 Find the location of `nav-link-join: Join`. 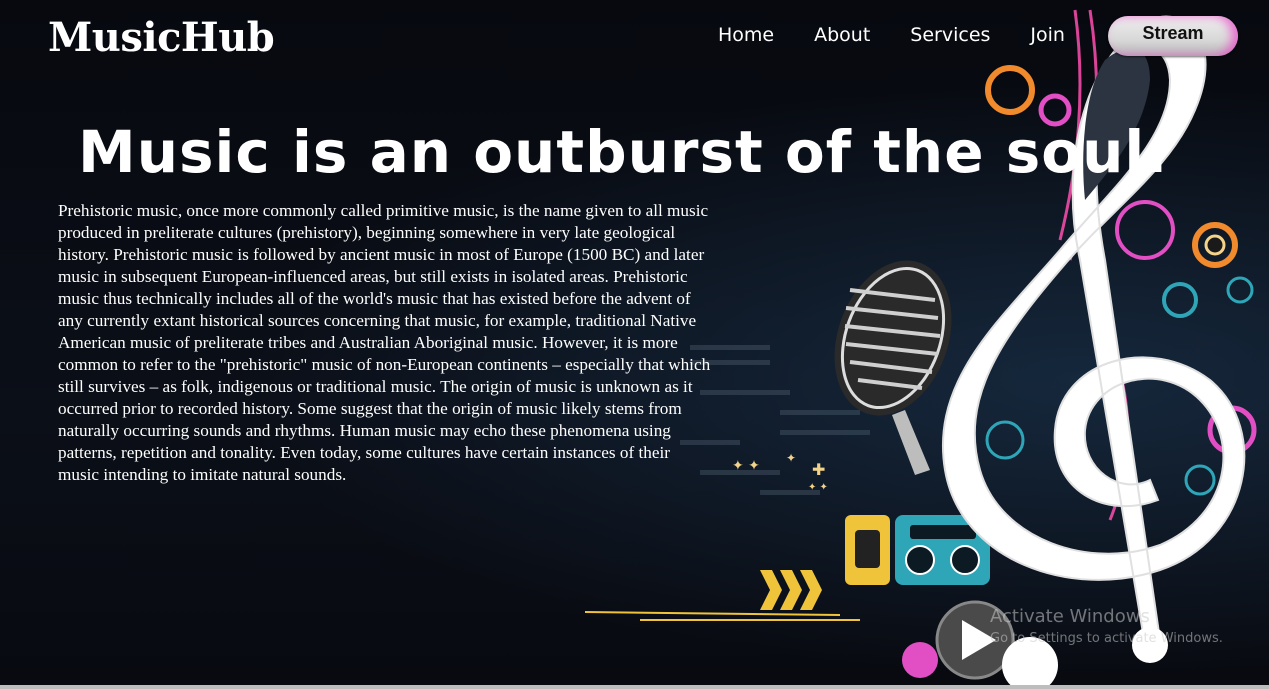

nav-link-join: Join is located at coordinates (1047, 35).